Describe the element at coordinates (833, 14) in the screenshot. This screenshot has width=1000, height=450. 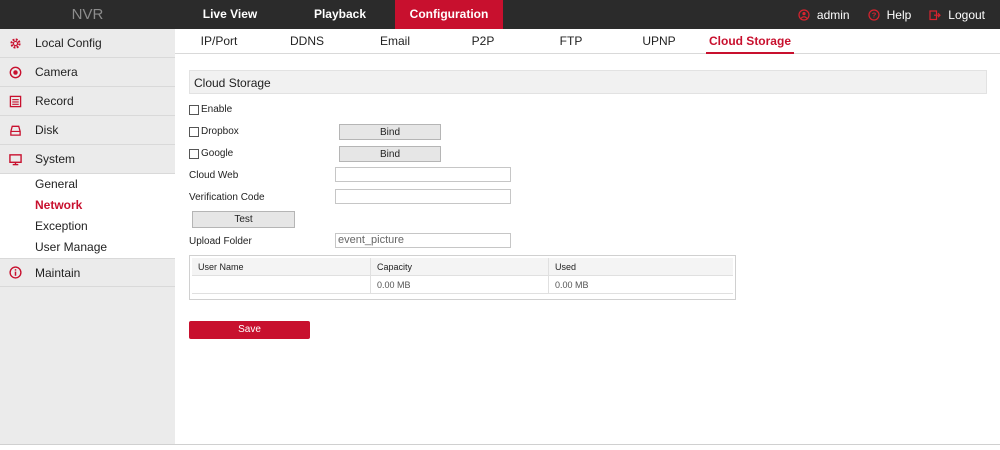
I see `user-name: admin` at that location.